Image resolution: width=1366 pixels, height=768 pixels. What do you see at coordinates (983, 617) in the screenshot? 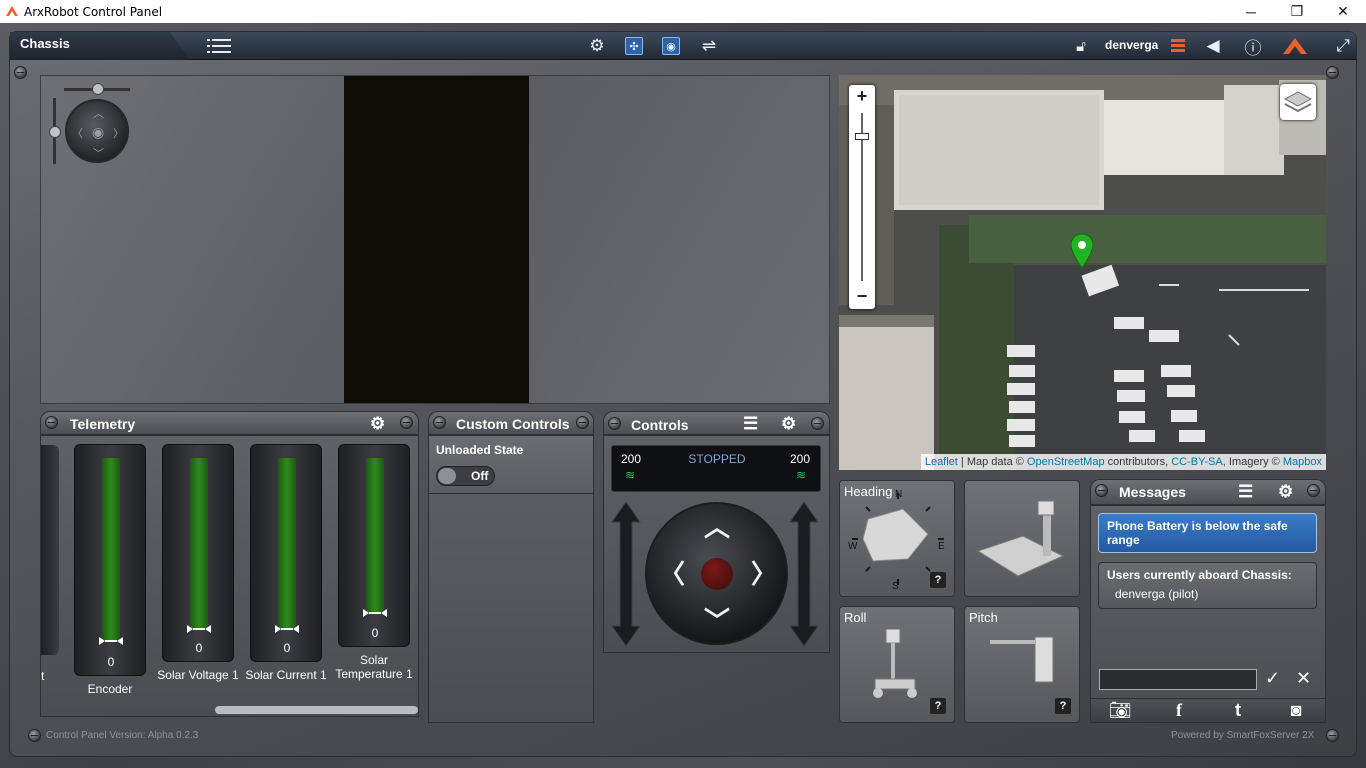
I see `pitch-label: Pitch` at bounding box center [983, 617].